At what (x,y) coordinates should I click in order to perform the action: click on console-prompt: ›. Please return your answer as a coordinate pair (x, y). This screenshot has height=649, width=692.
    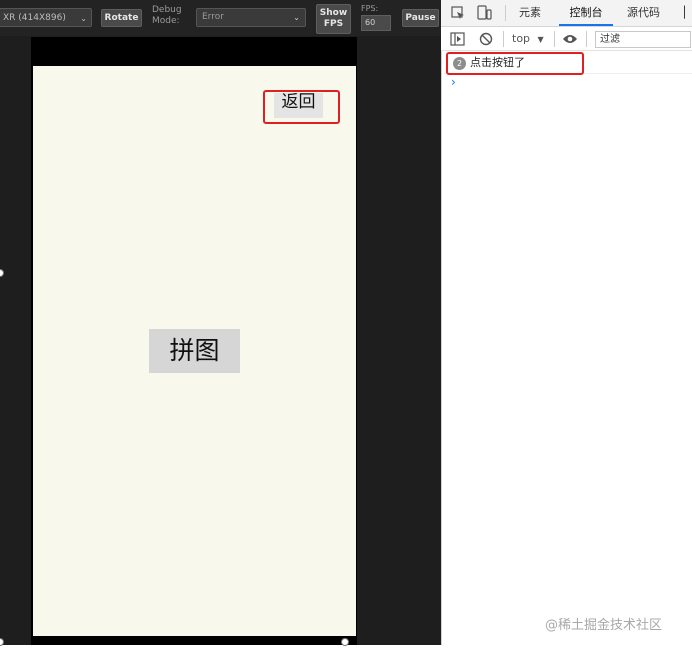
    Looking at the image, I should click on (453, 82).